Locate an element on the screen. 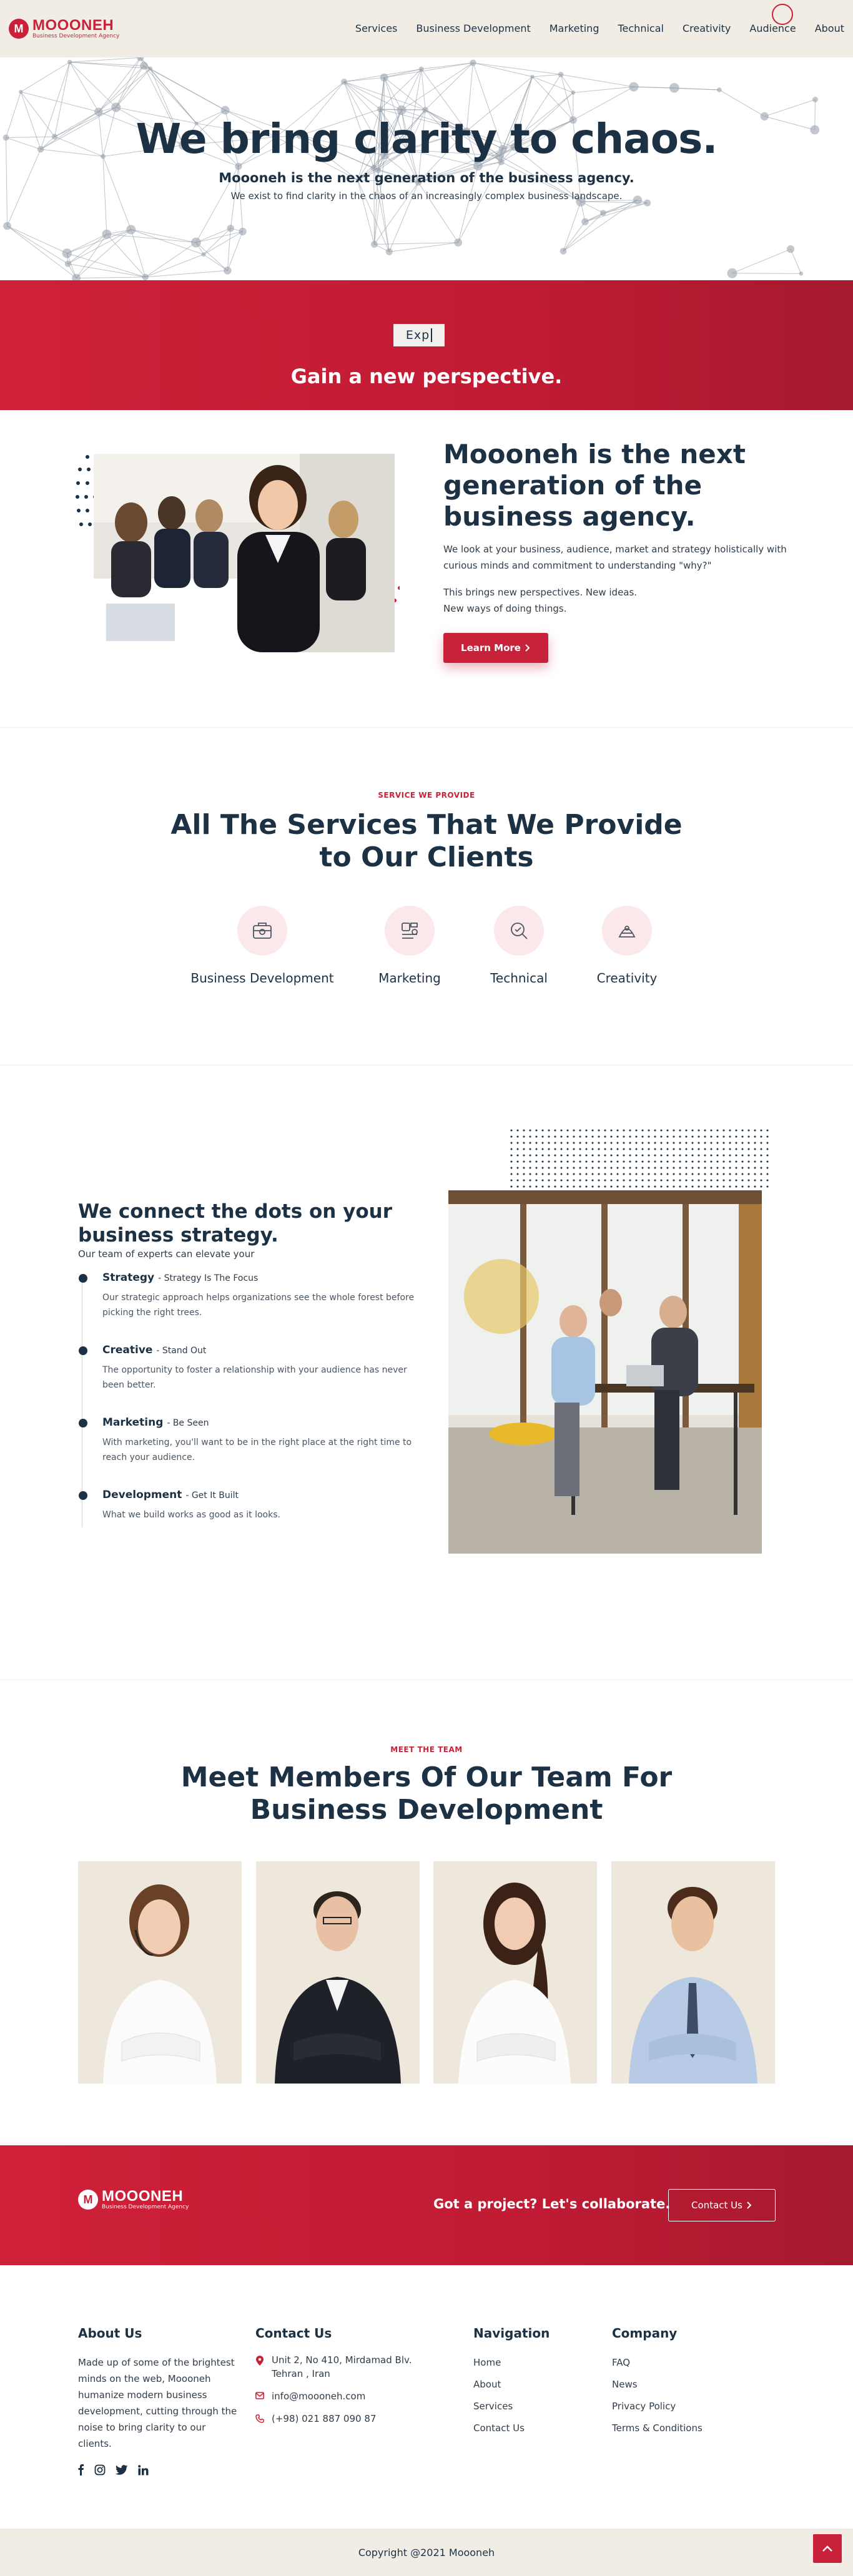 The width and height of the screenshot is (853, 2576). nav-marketing: Marketing is located at coordinates (574, 28).